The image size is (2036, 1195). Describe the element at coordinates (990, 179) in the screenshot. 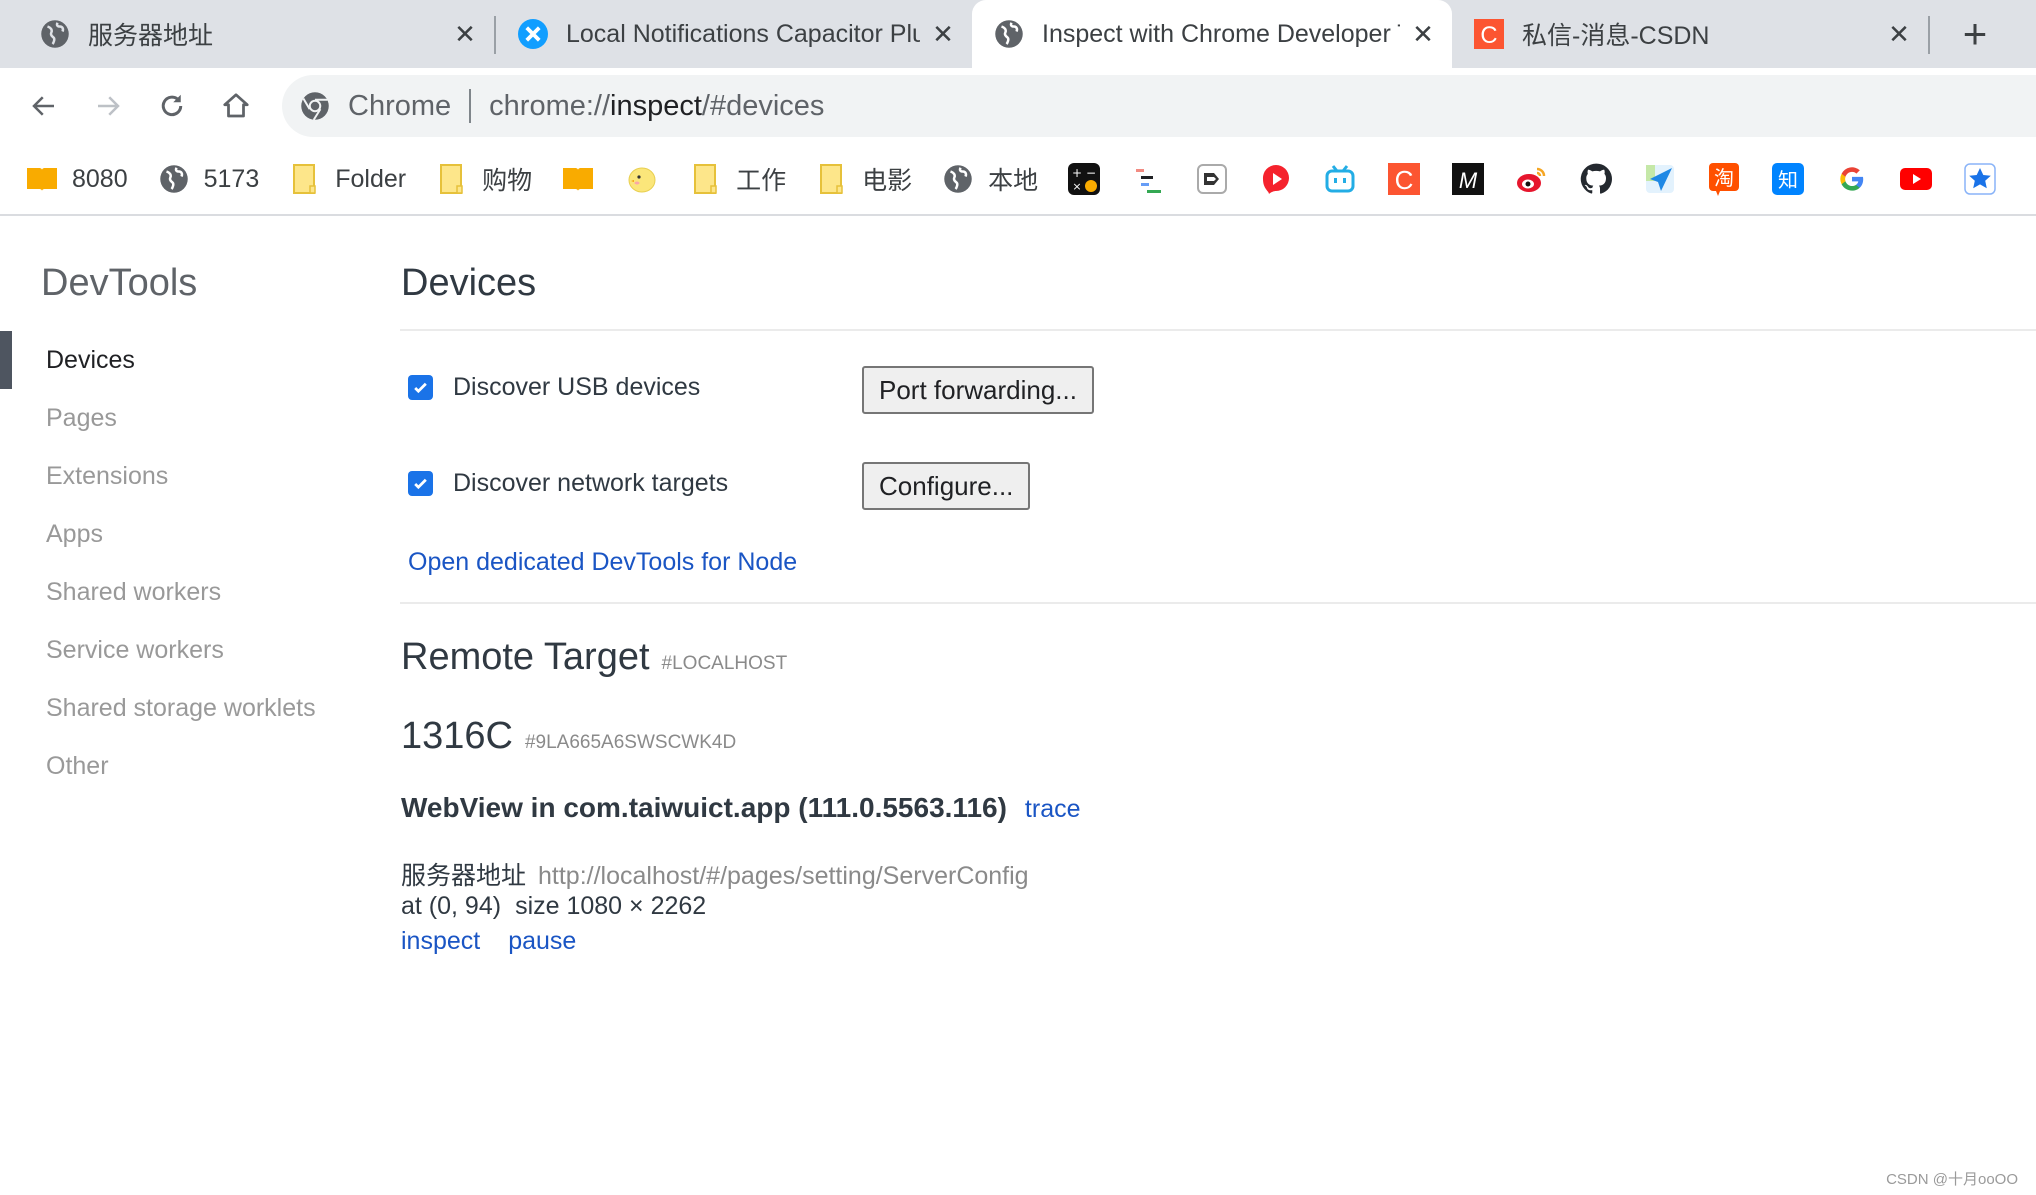

I see `bookmark-local: 本地` at that location.